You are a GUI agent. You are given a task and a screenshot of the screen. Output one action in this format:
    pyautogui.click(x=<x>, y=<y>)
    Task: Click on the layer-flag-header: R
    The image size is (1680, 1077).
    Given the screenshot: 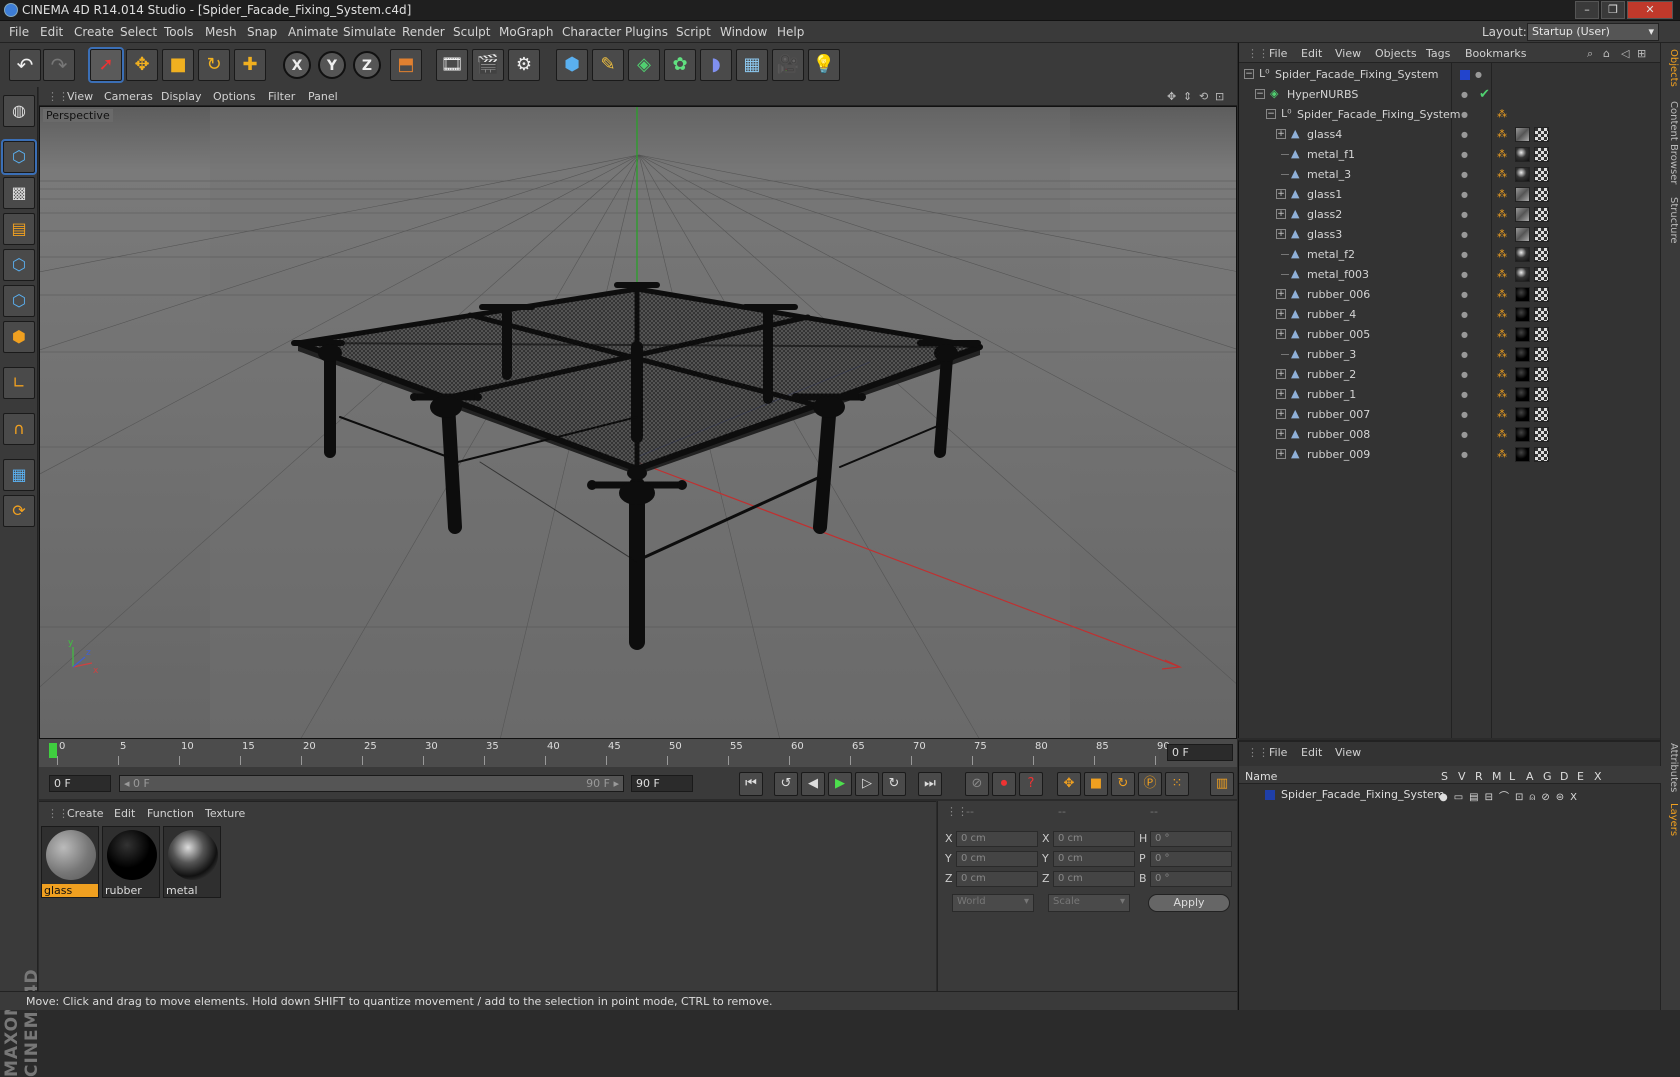 What is the action you would take?
    pyautogui.click(x=1479, y=776)
    